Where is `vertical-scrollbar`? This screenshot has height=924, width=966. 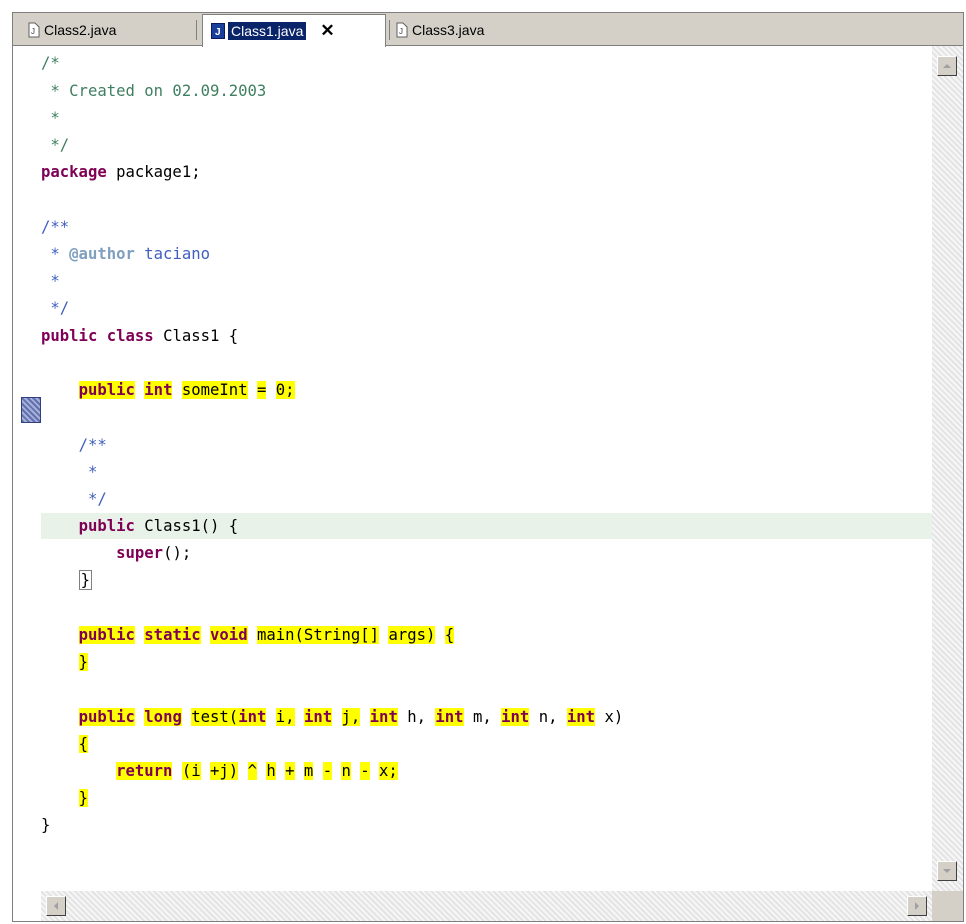 vertical-scrollbar is located at coordinates (947, 468).